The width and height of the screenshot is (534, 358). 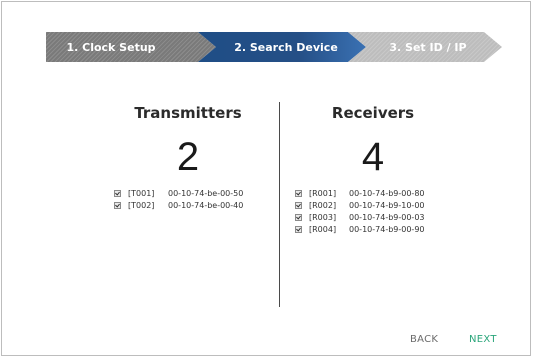 What do you see at coordinates (424, 339) in the screenshot?
I see `back-button: BACK` at bounding box center [424, 339].